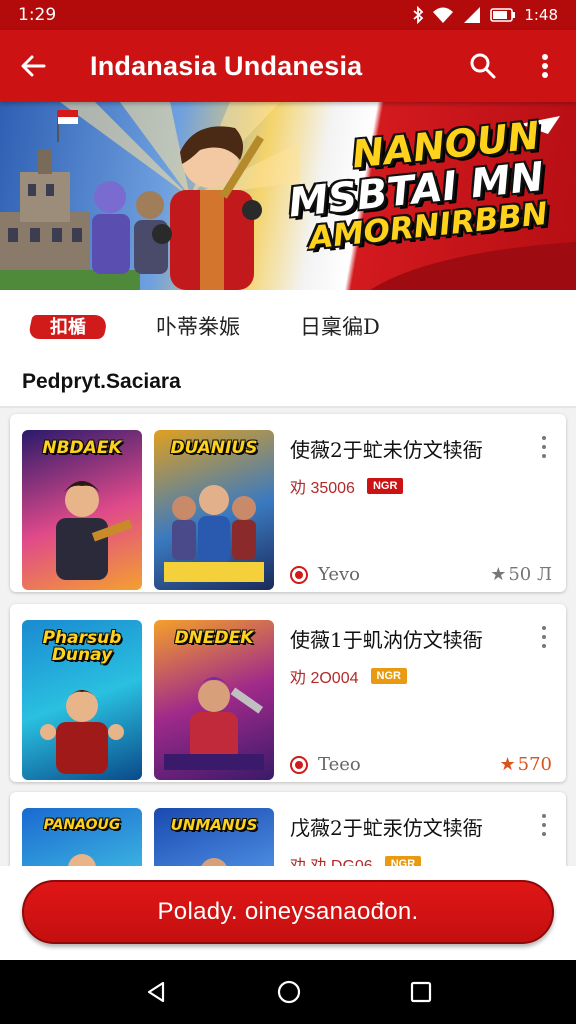  What do you see at coordinates (288, 326) in the screenshot?
I see `category-tabs: 扣楯 卟蒂桊娠 日稟徧D` at bounding box center [288, 326].